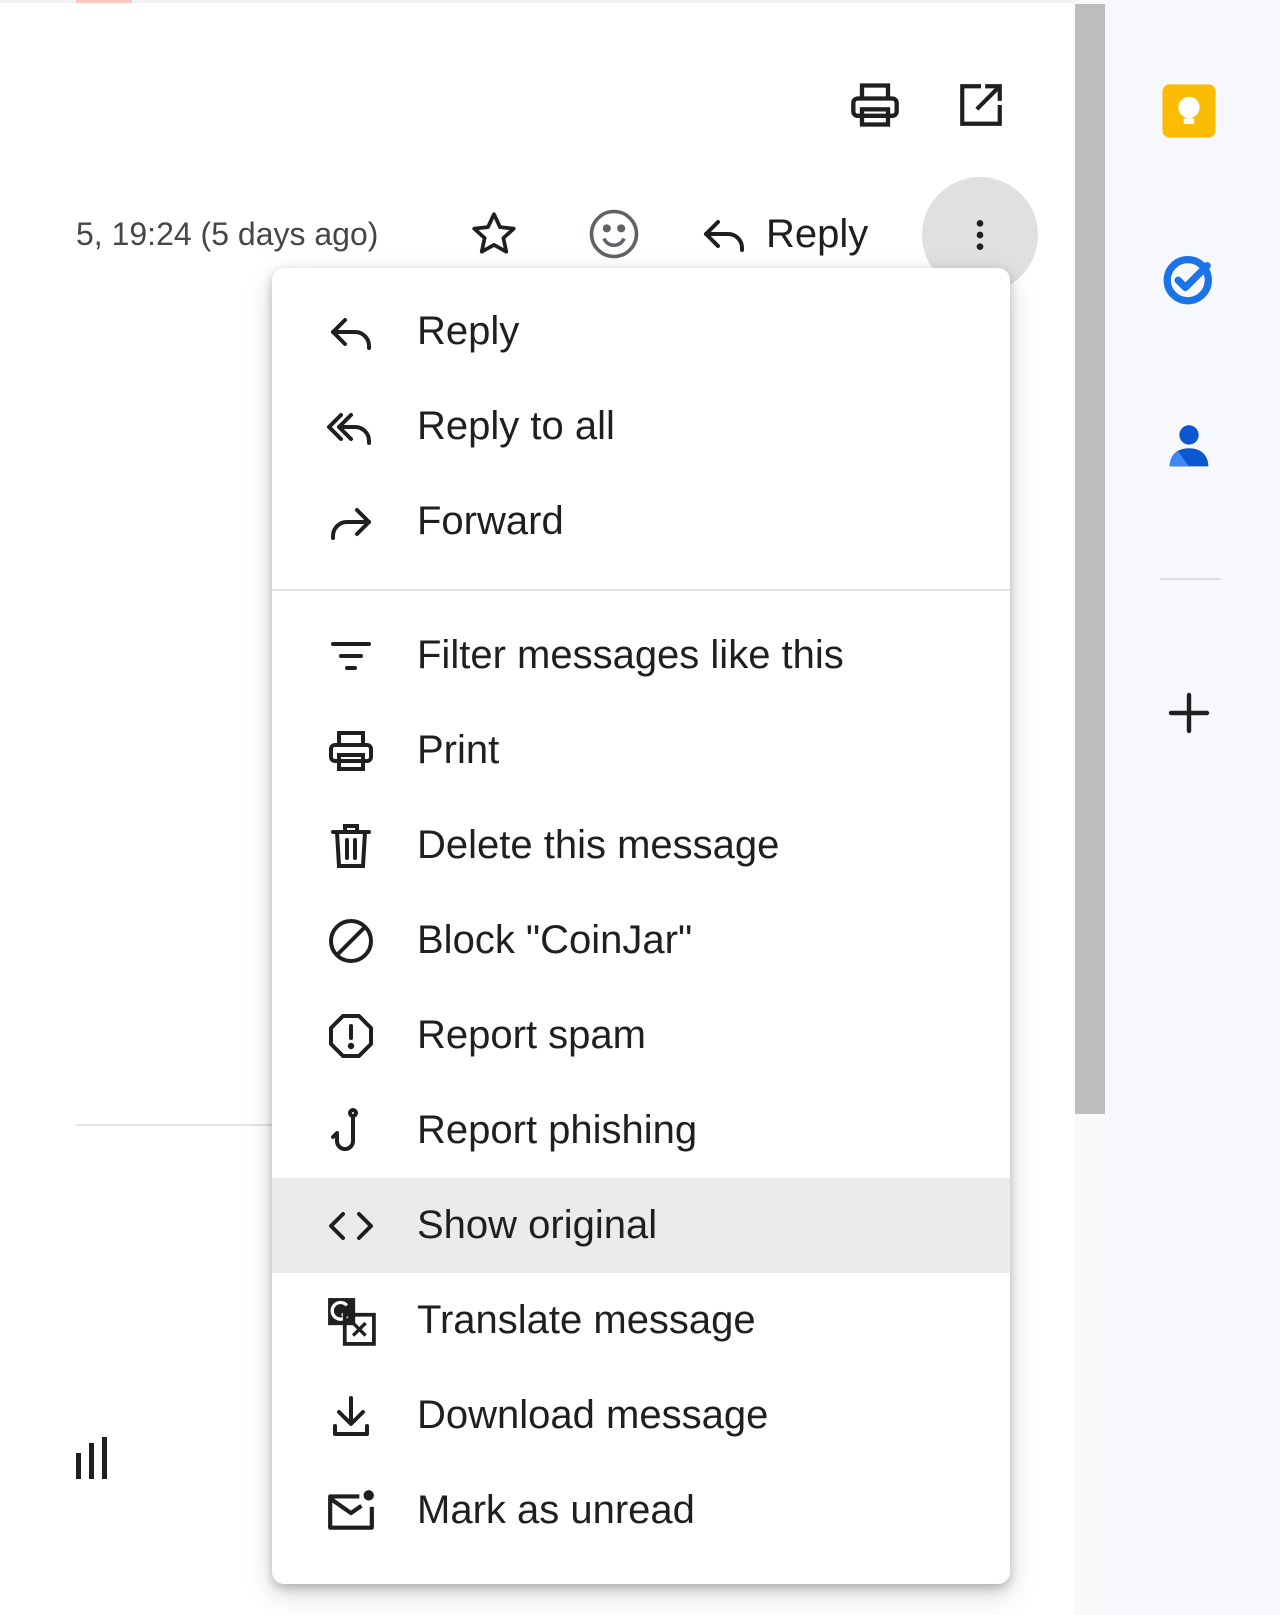 The width and height of the screenshot is (1280, 1615). I want to click on reply-button: Reply, so click(784, 234).